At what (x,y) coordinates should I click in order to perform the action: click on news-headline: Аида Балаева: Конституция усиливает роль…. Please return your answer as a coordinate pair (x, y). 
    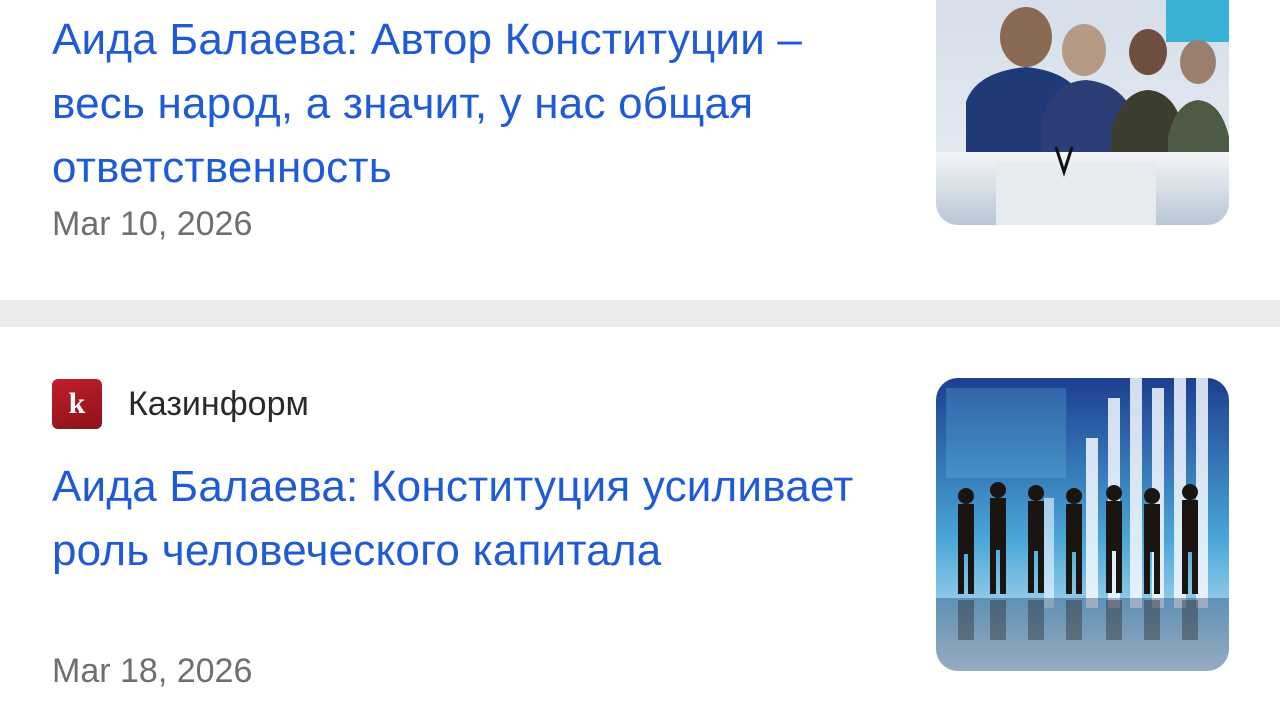
    Looking at the image, I should click on (472, 519).